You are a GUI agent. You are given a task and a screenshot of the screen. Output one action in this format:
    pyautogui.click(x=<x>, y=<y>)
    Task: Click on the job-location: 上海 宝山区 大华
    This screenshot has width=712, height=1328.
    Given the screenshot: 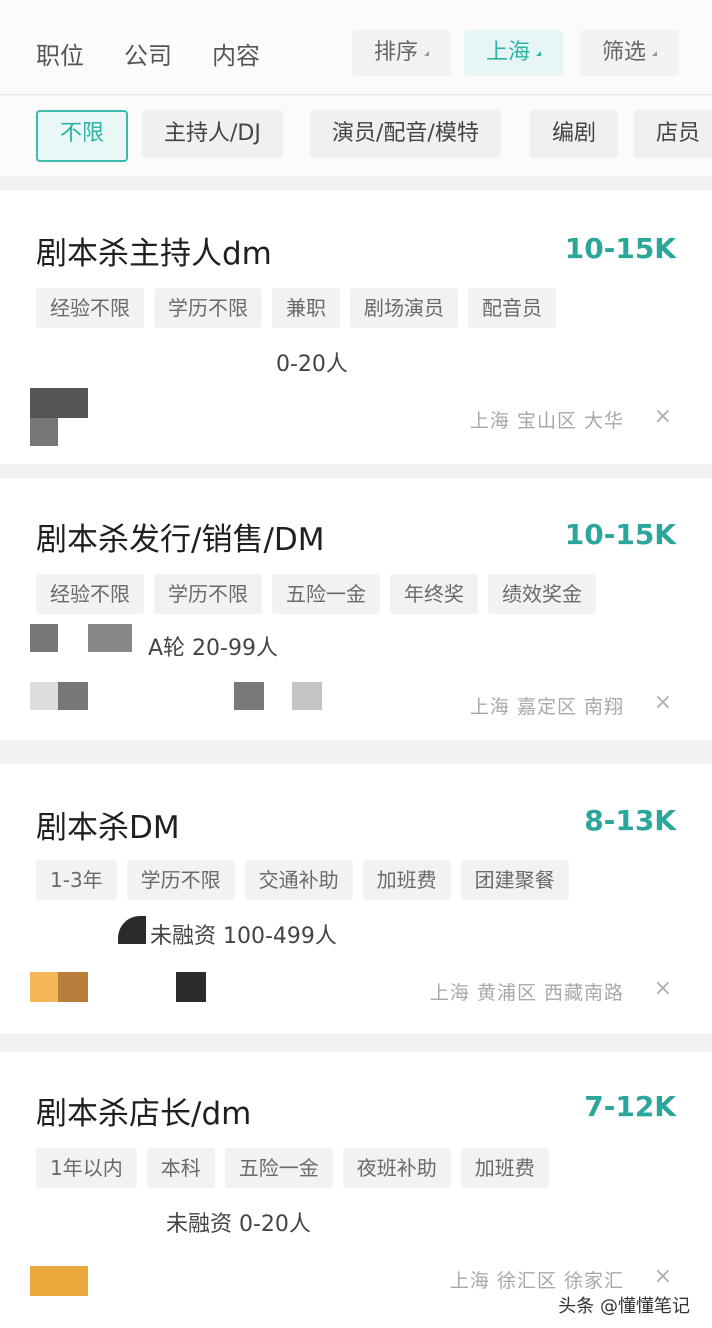 What is the action you would take?
    pyautogui.click(x=546, y=421)
    